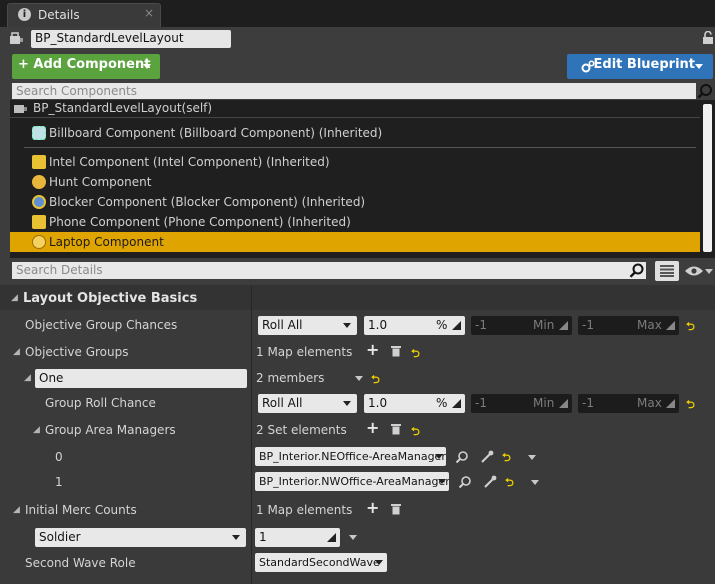 The width and height of the screenshot is (715, 584). Describe the element at coordinates (360, 147) in the screenshot. I see `divider` at that location.